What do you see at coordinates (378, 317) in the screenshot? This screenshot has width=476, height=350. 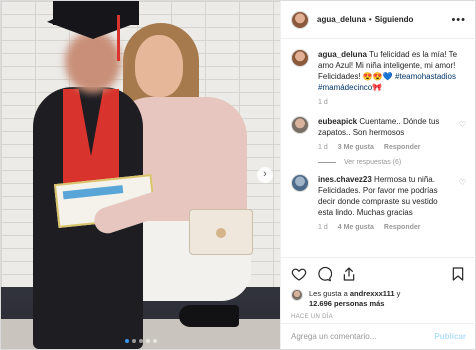 I see `post-time: HACE UN DÍA` at bounding box center [378, 317].